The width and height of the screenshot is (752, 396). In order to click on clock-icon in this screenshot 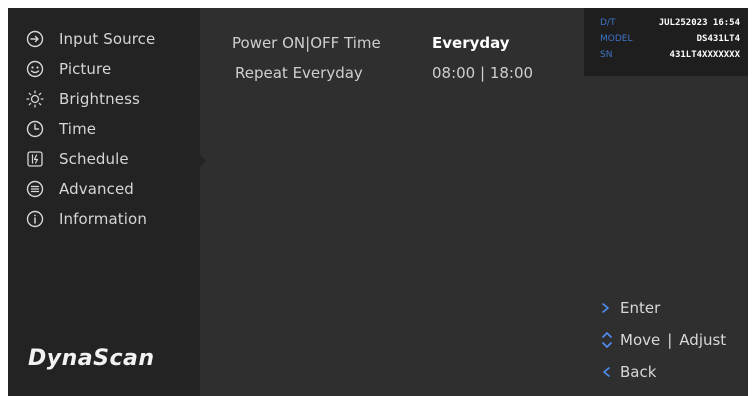, I will do `click(35, 129)`.